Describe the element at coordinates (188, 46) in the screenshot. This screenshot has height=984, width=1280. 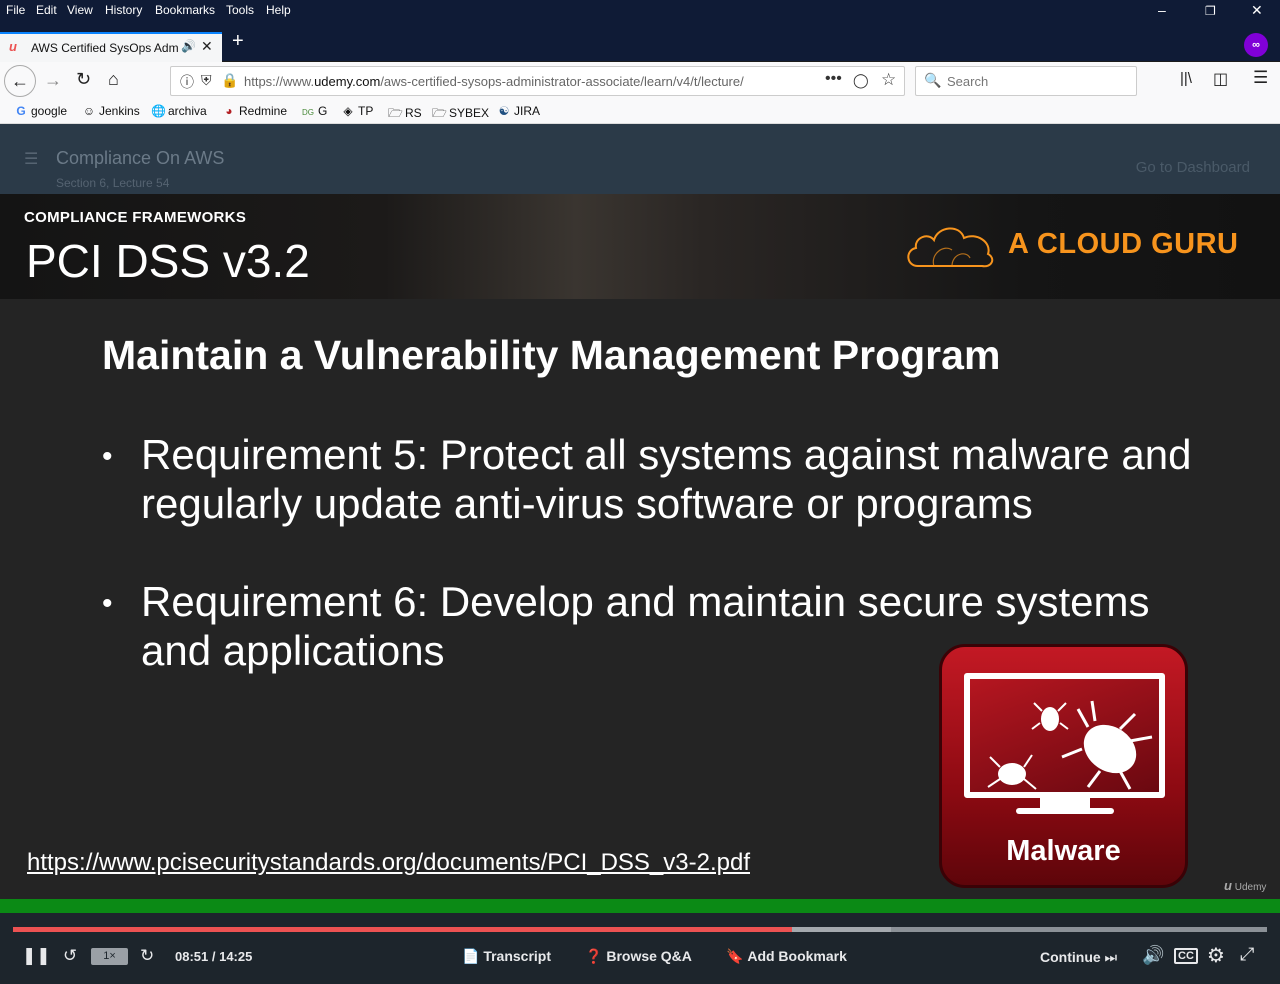
I see `speaker-icon: 🔊` at that location.